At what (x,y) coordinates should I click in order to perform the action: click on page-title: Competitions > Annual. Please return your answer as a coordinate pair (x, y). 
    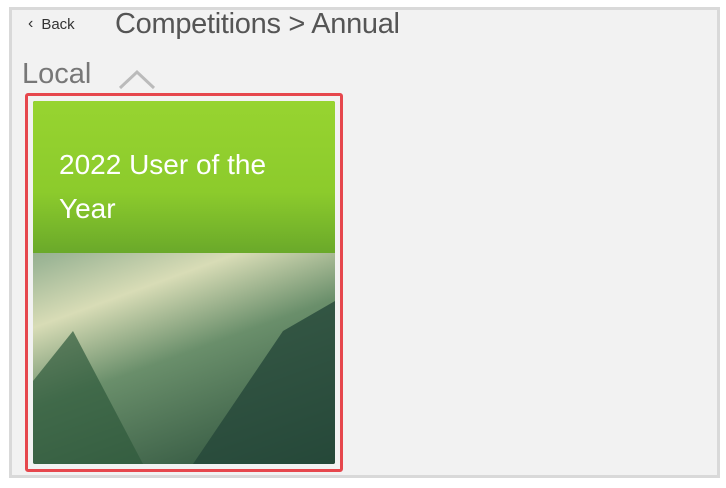
    Looking at the image, I should click on (257, 24).